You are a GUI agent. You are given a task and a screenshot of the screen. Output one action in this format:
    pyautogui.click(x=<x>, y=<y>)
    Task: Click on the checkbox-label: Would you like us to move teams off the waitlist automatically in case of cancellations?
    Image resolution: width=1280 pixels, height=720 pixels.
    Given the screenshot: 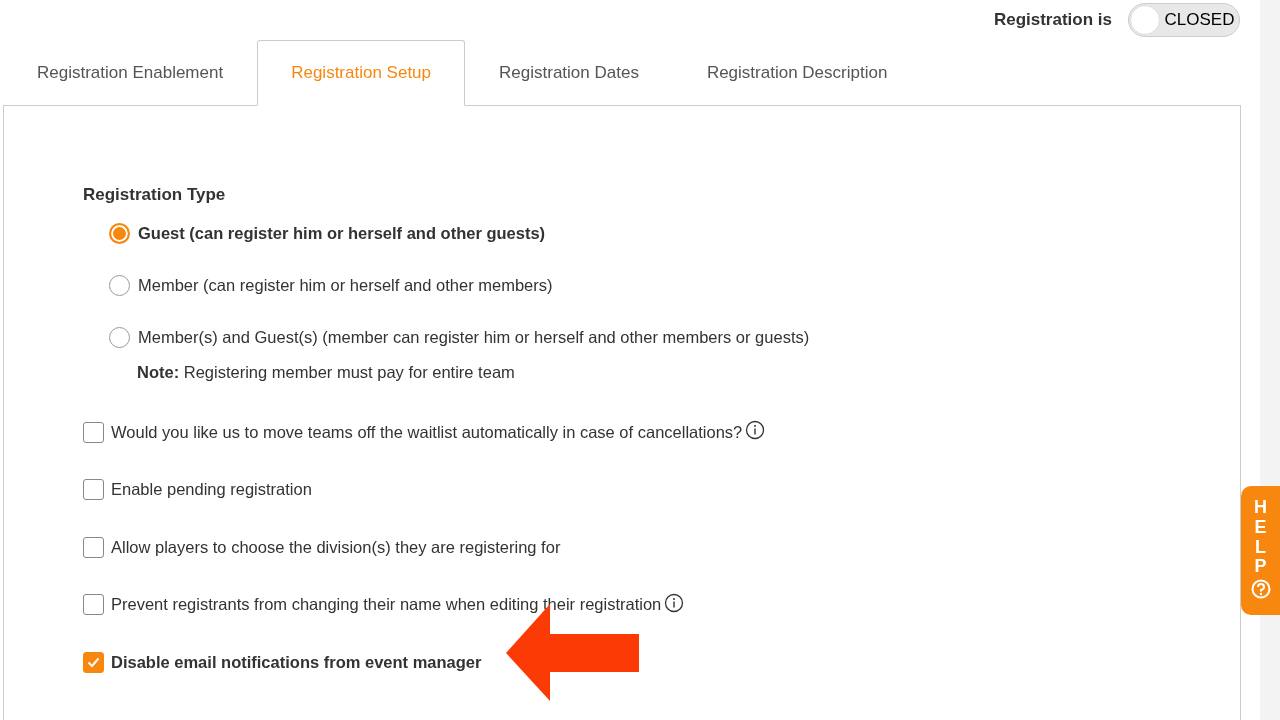 What is the action you would take?
    pyautogui.click(x=427, y=432)
    